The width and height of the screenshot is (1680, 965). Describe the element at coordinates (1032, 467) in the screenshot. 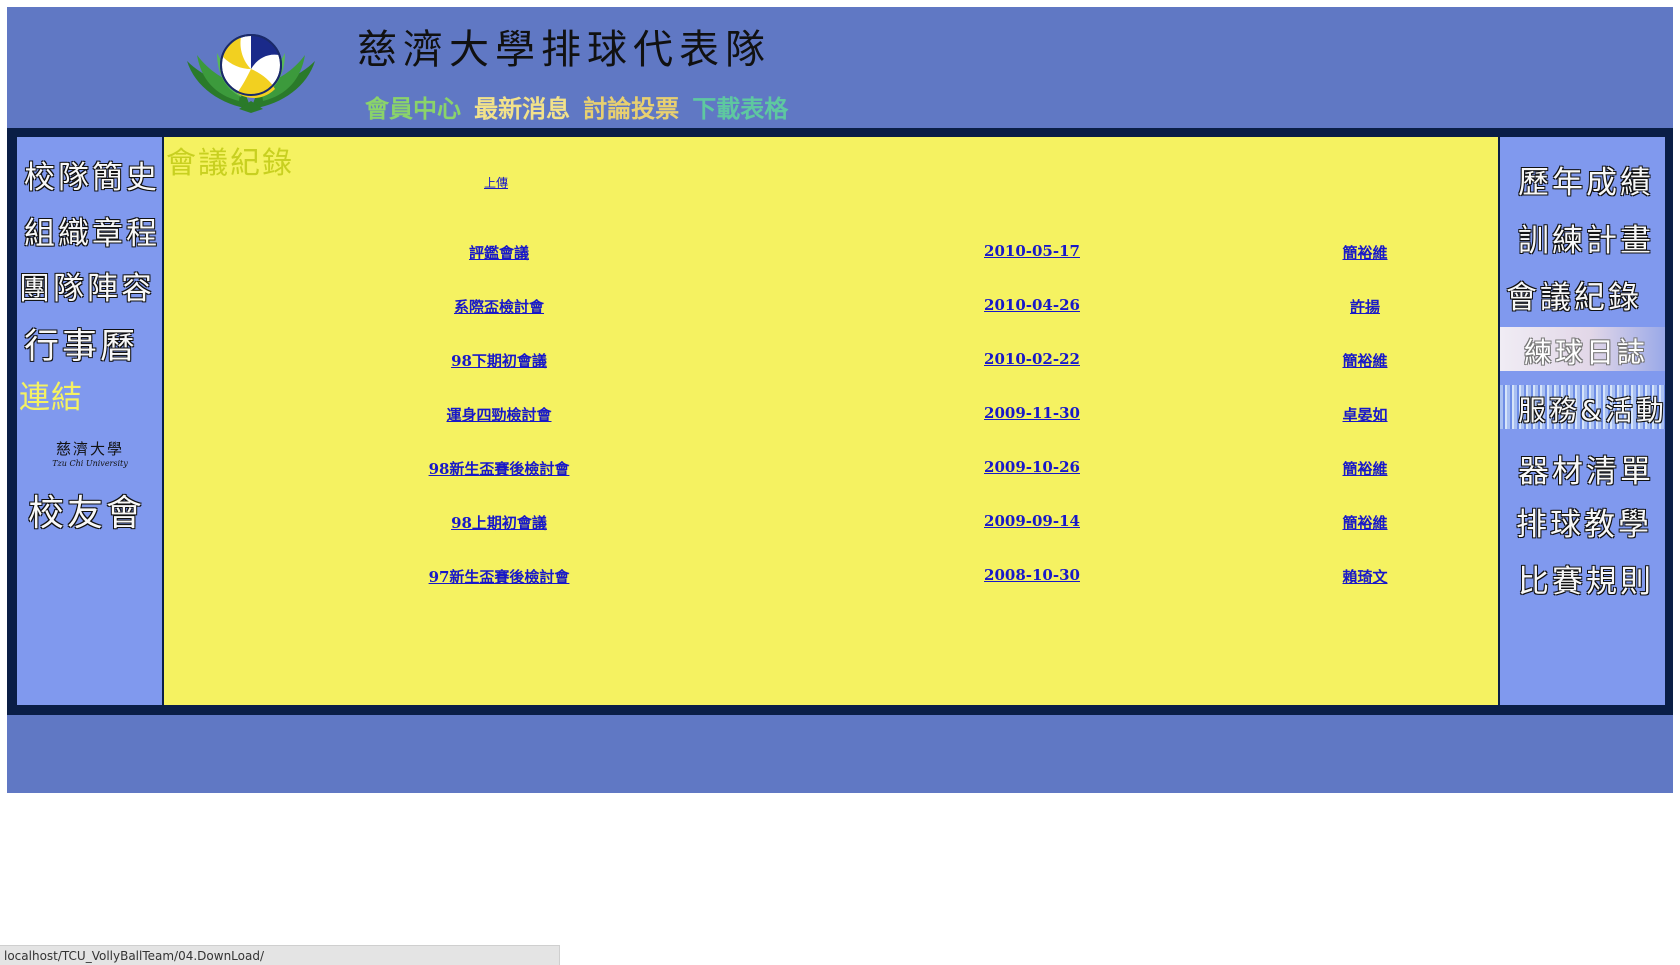

I see `record-date-link: 2009-10-26` at that location.